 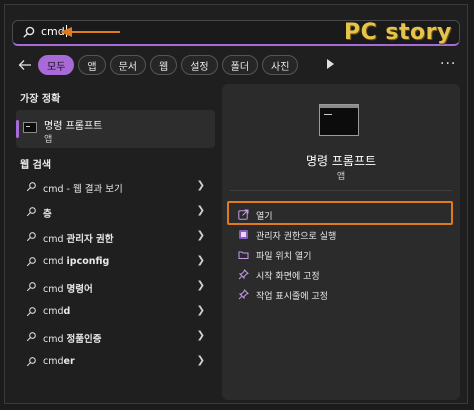 I want to click on suggestion-bold-text: d, so click(x=67, y=311).